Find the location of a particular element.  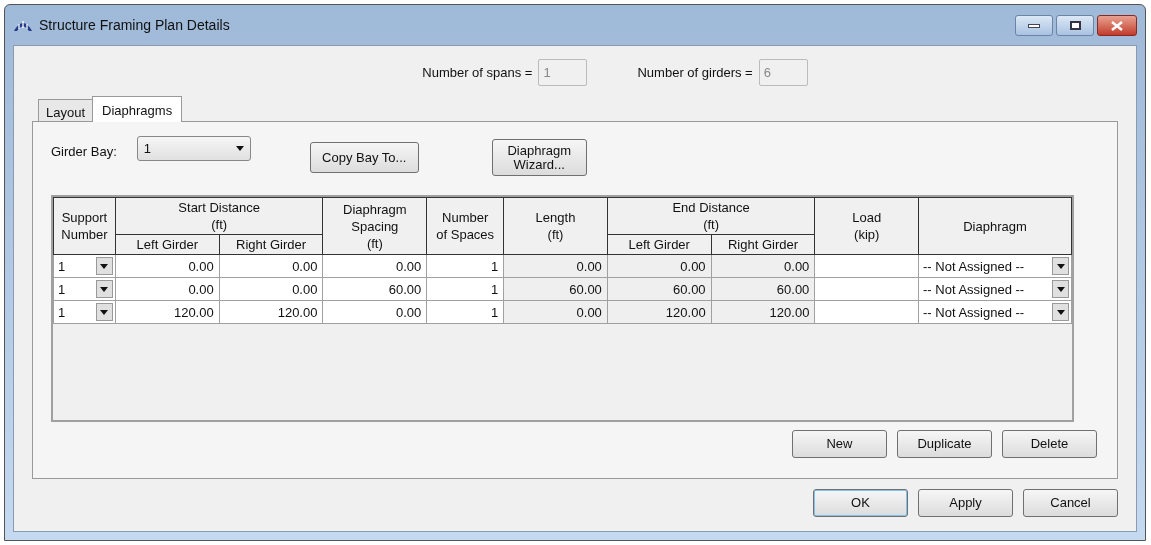

field-label: Number of girders = is located at coordinates (695, 72).